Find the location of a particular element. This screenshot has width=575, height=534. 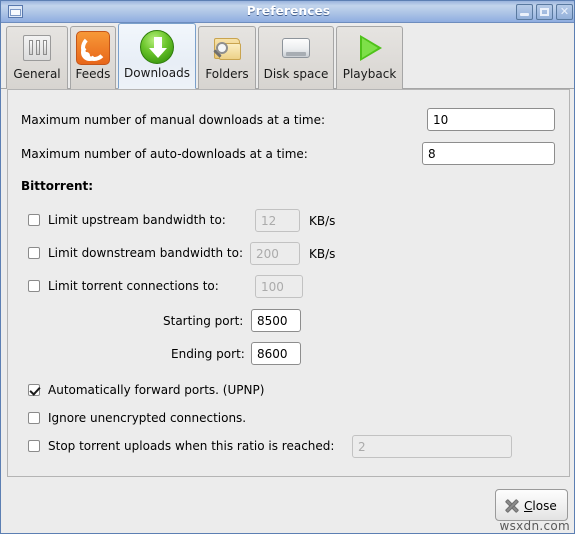

tab-folders: Folders is located at coordinates (227, 57).